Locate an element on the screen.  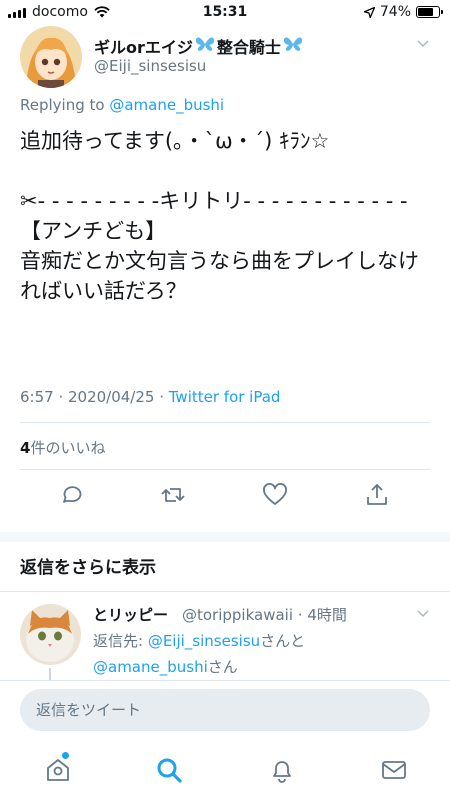
reply-to-mid: さんと is located at coordinates (283, 641).